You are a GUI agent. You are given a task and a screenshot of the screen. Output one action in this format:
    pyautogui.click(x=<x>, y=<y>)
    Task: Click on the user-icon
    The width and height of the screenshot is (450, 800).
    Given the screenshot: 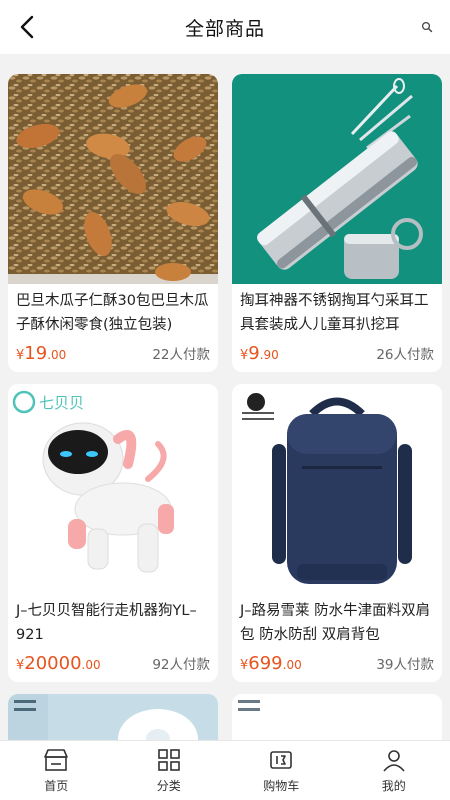 What is the action you would take?
    pyautogui.click(x=394, y=761)
    